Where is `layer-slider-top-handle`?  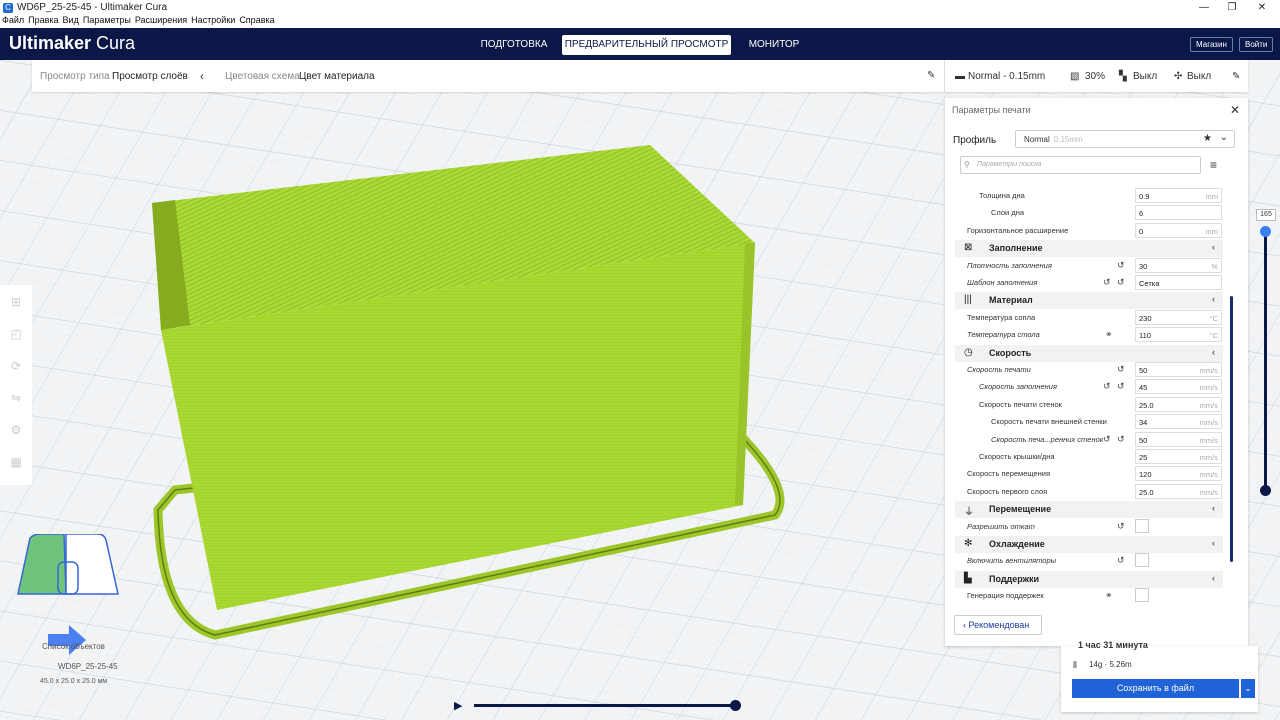
layer-slider-top-handle is located at coordinates (1265, 231).